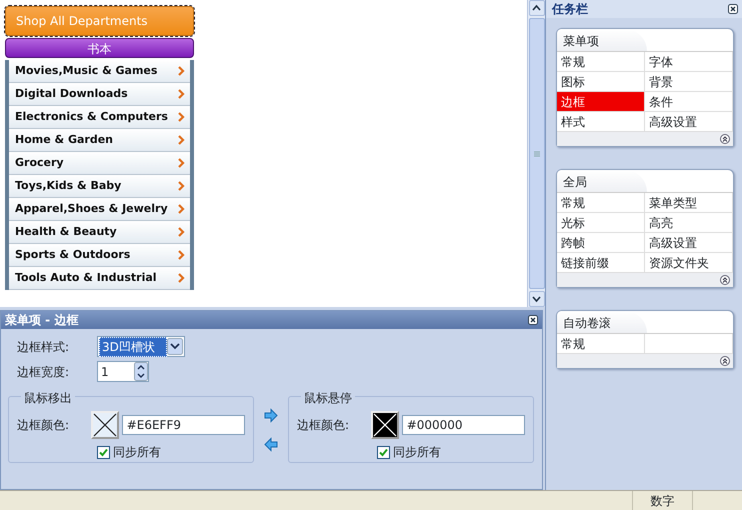 This screenshot has width=742, height=510. Describe the element at coordinates (570, 9) in the screenshot. I see `pane-title: 任务栏` at that location.